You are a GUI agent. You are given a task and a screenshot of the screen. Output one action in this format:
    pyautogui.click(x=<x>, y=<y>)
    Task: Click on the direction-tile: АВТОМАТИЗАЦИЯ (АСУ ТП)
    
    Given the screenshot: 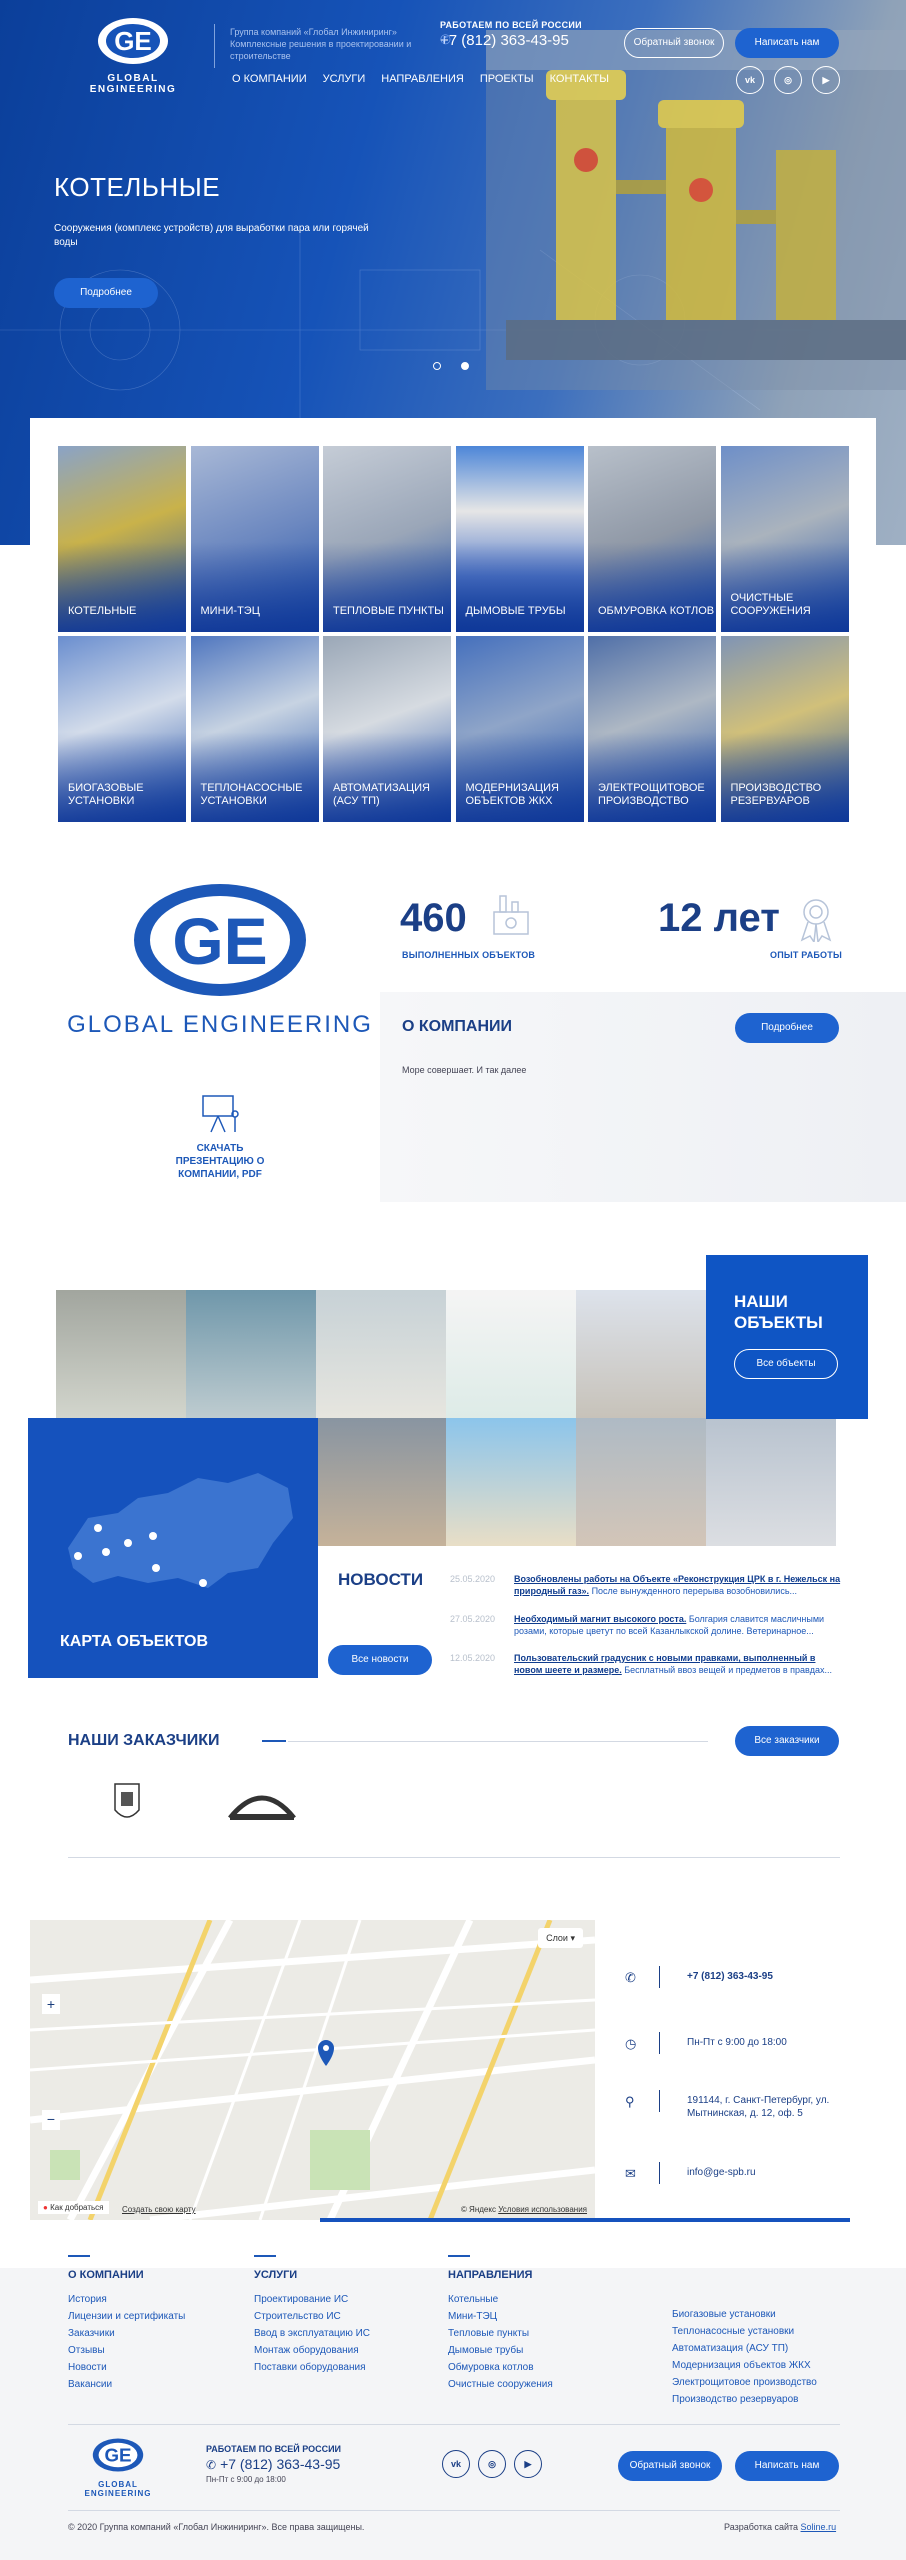 What is the action you would take?
    pyautogui.click(x=387, y=729)
    